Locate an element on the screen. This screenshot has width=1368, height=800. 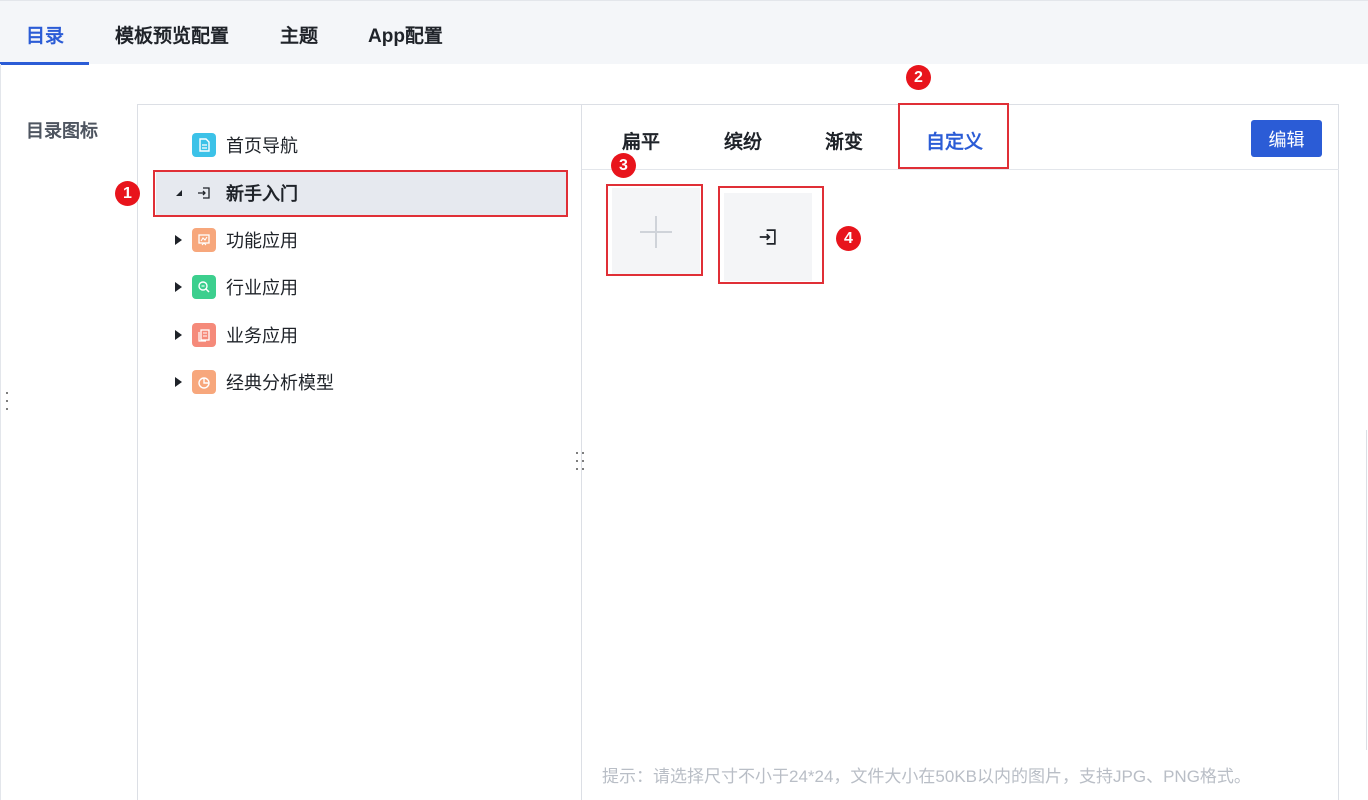
tab-template-preview: 模板预览配置 is located at coordinates (172, 34).